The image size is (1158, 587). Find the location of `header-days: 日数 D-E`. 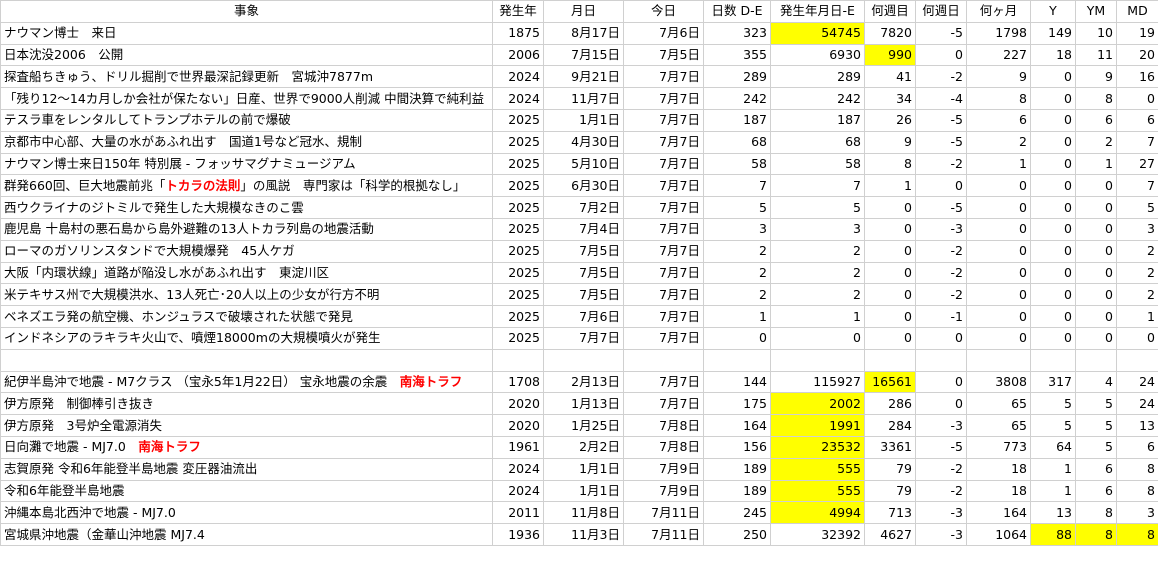

header-days: 日数 D-E is located at coordinates (737, 11).